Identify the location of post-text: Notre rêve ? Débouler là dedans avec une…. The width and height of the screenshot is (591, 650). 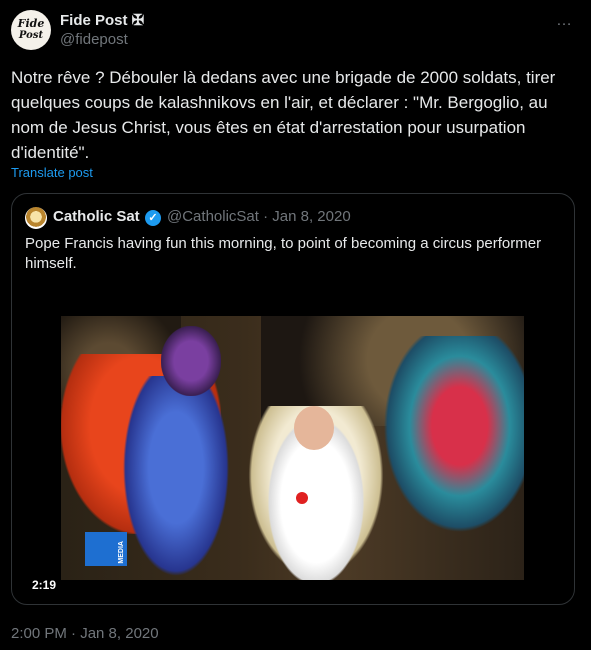
(283, 115).